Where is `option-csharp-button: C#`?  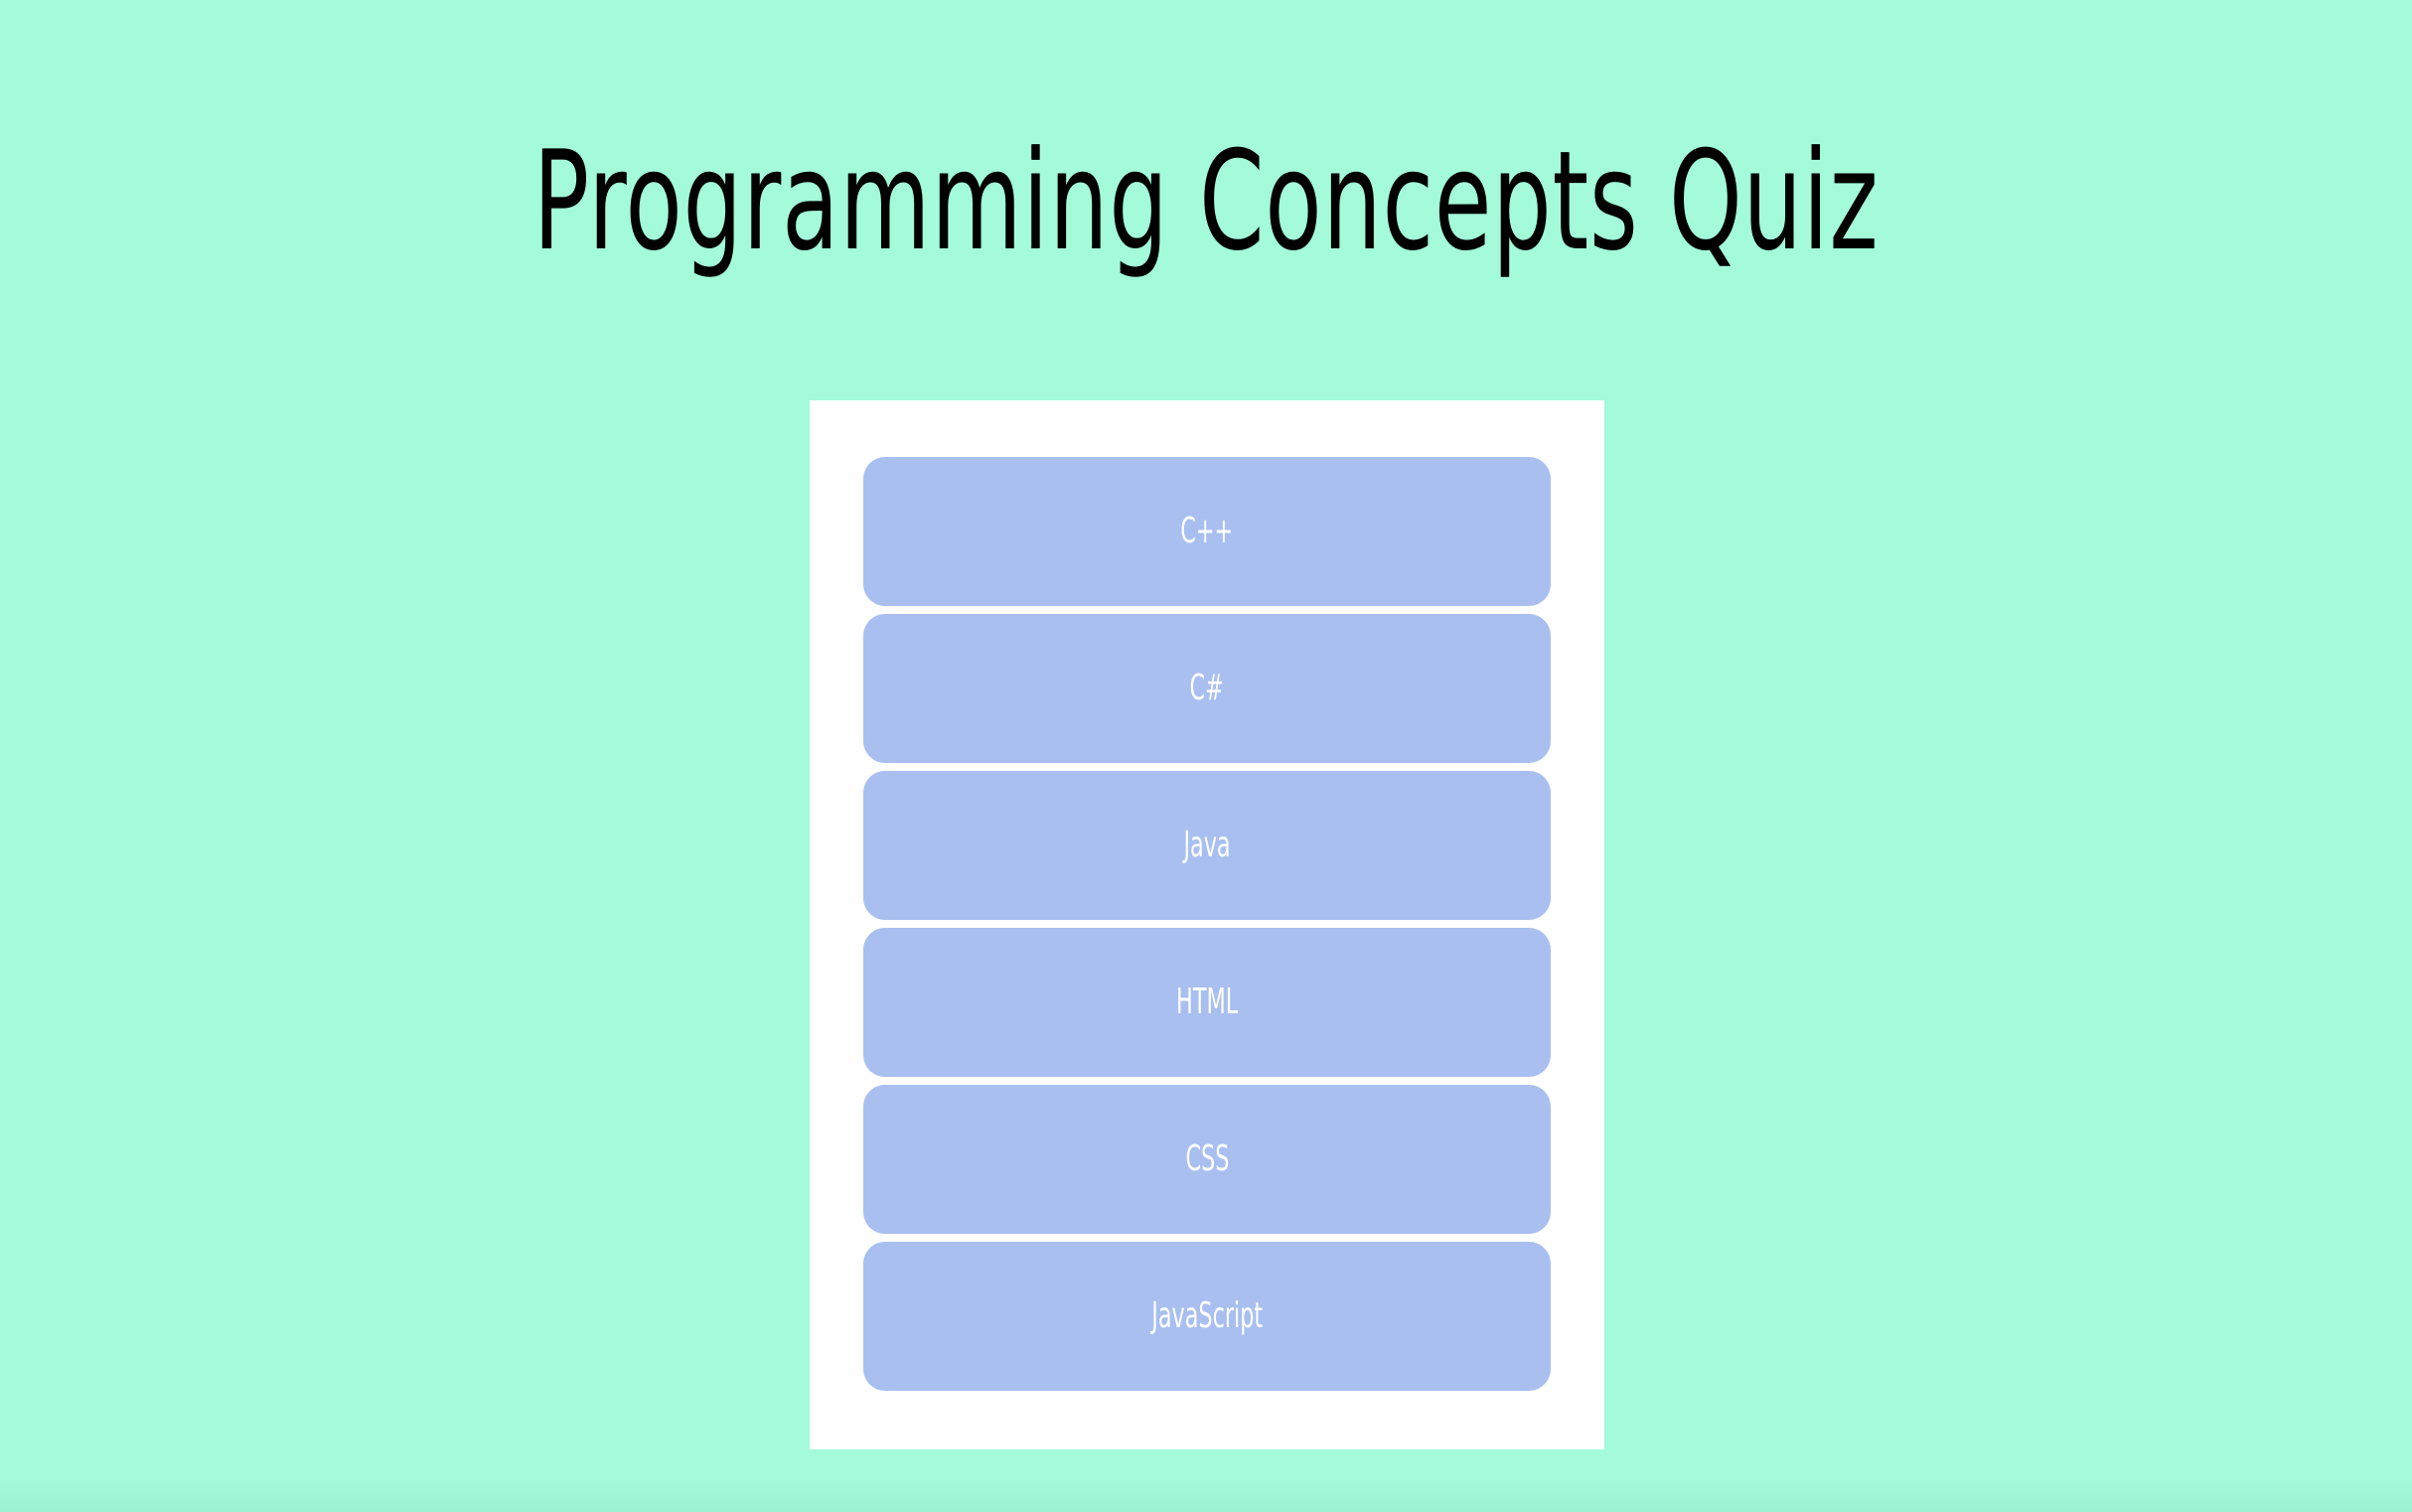 option-csharp-button: C# is located at coordinates (1207, 688).